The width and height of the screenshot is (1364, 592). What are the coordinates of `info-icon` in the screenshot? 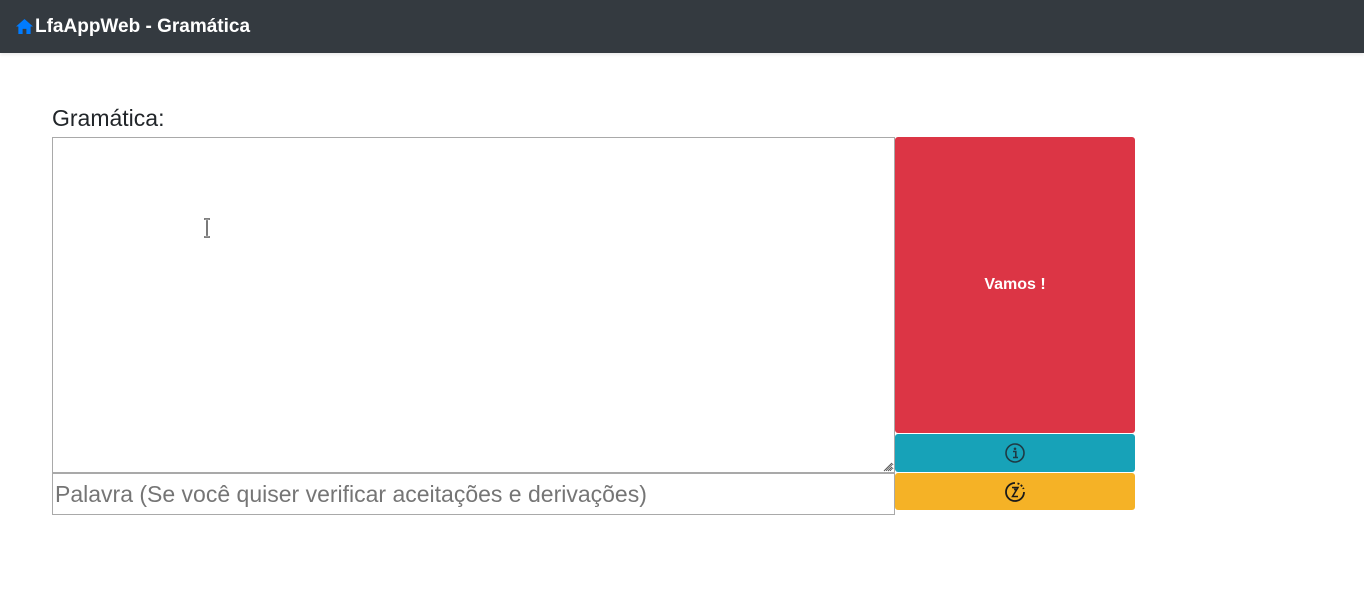 It's located at (1015, 453).